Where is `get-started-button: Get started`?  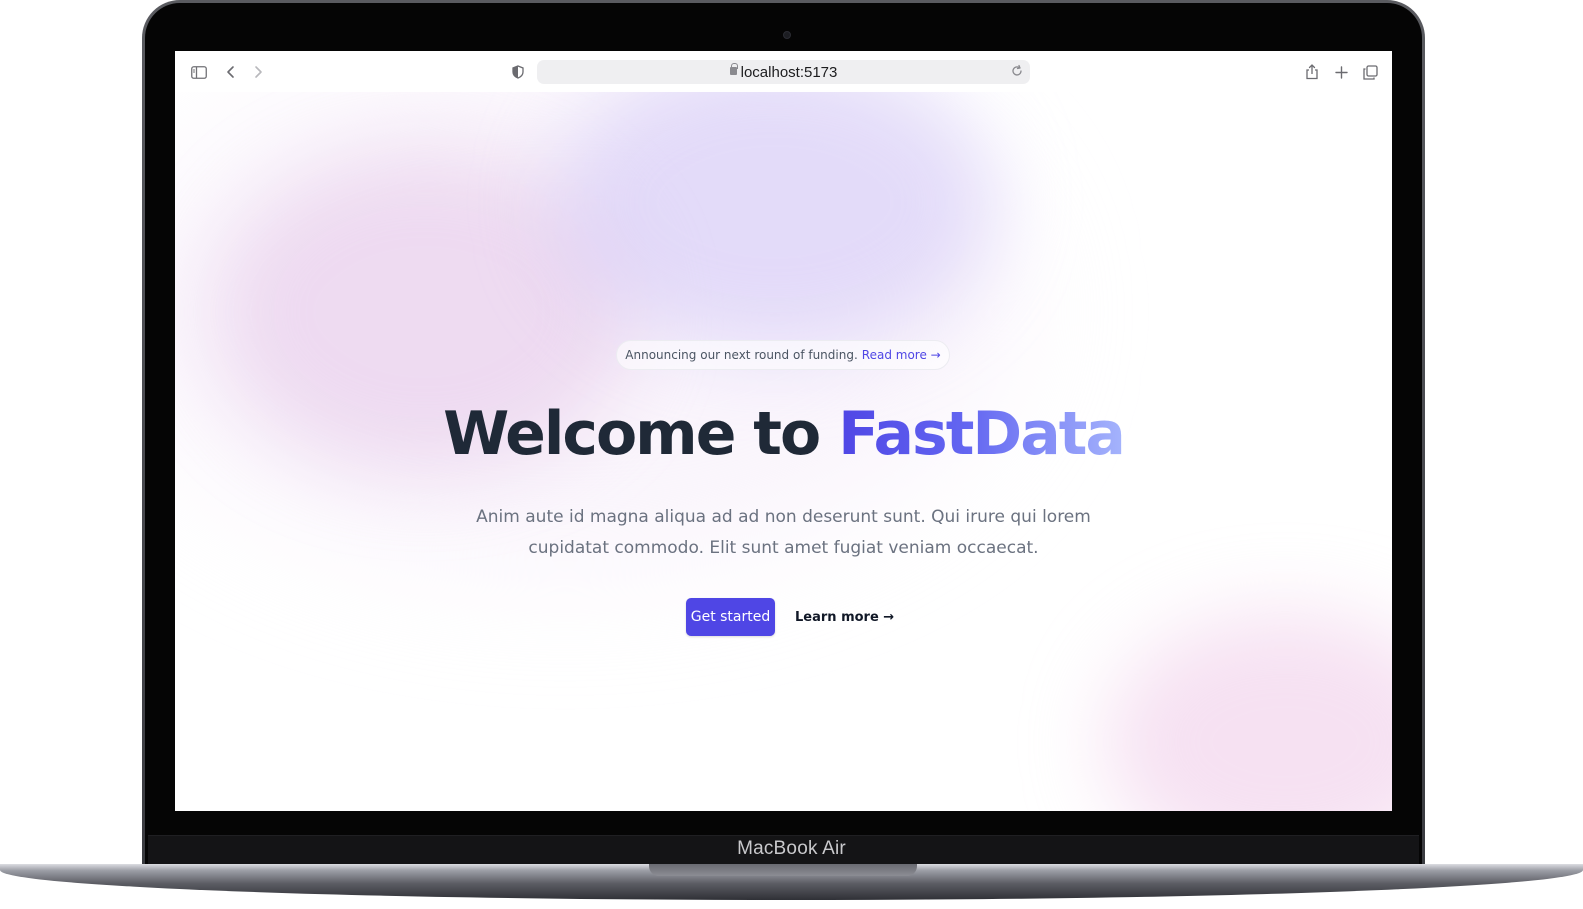
get-started-button: Get started is located at coordinates (730, 617).